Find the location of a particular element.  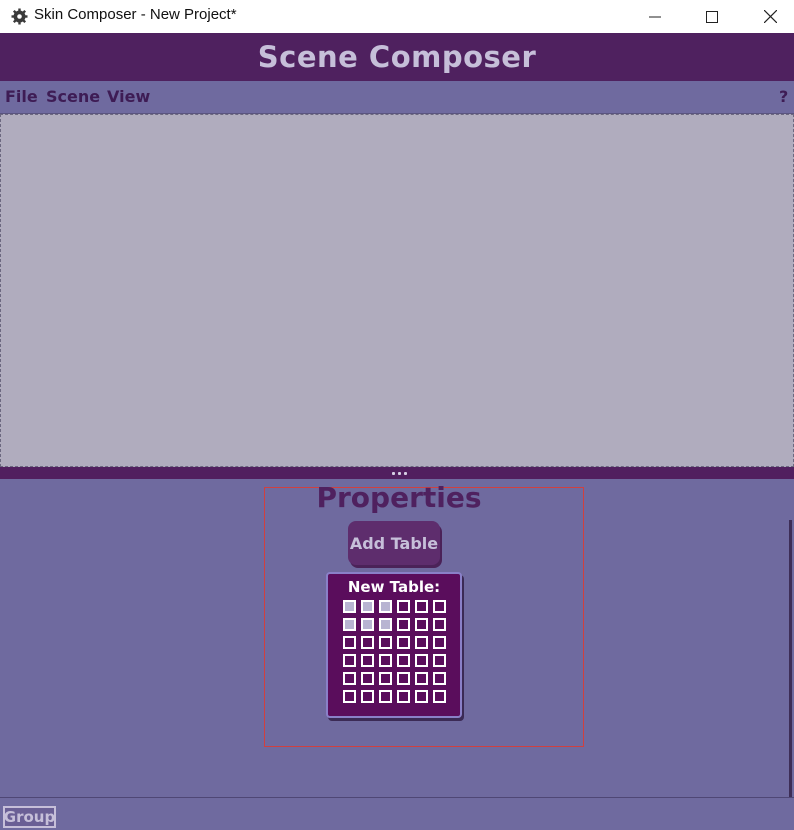

menu-bar: File Scene View ? is located at coordinates (397, 97).